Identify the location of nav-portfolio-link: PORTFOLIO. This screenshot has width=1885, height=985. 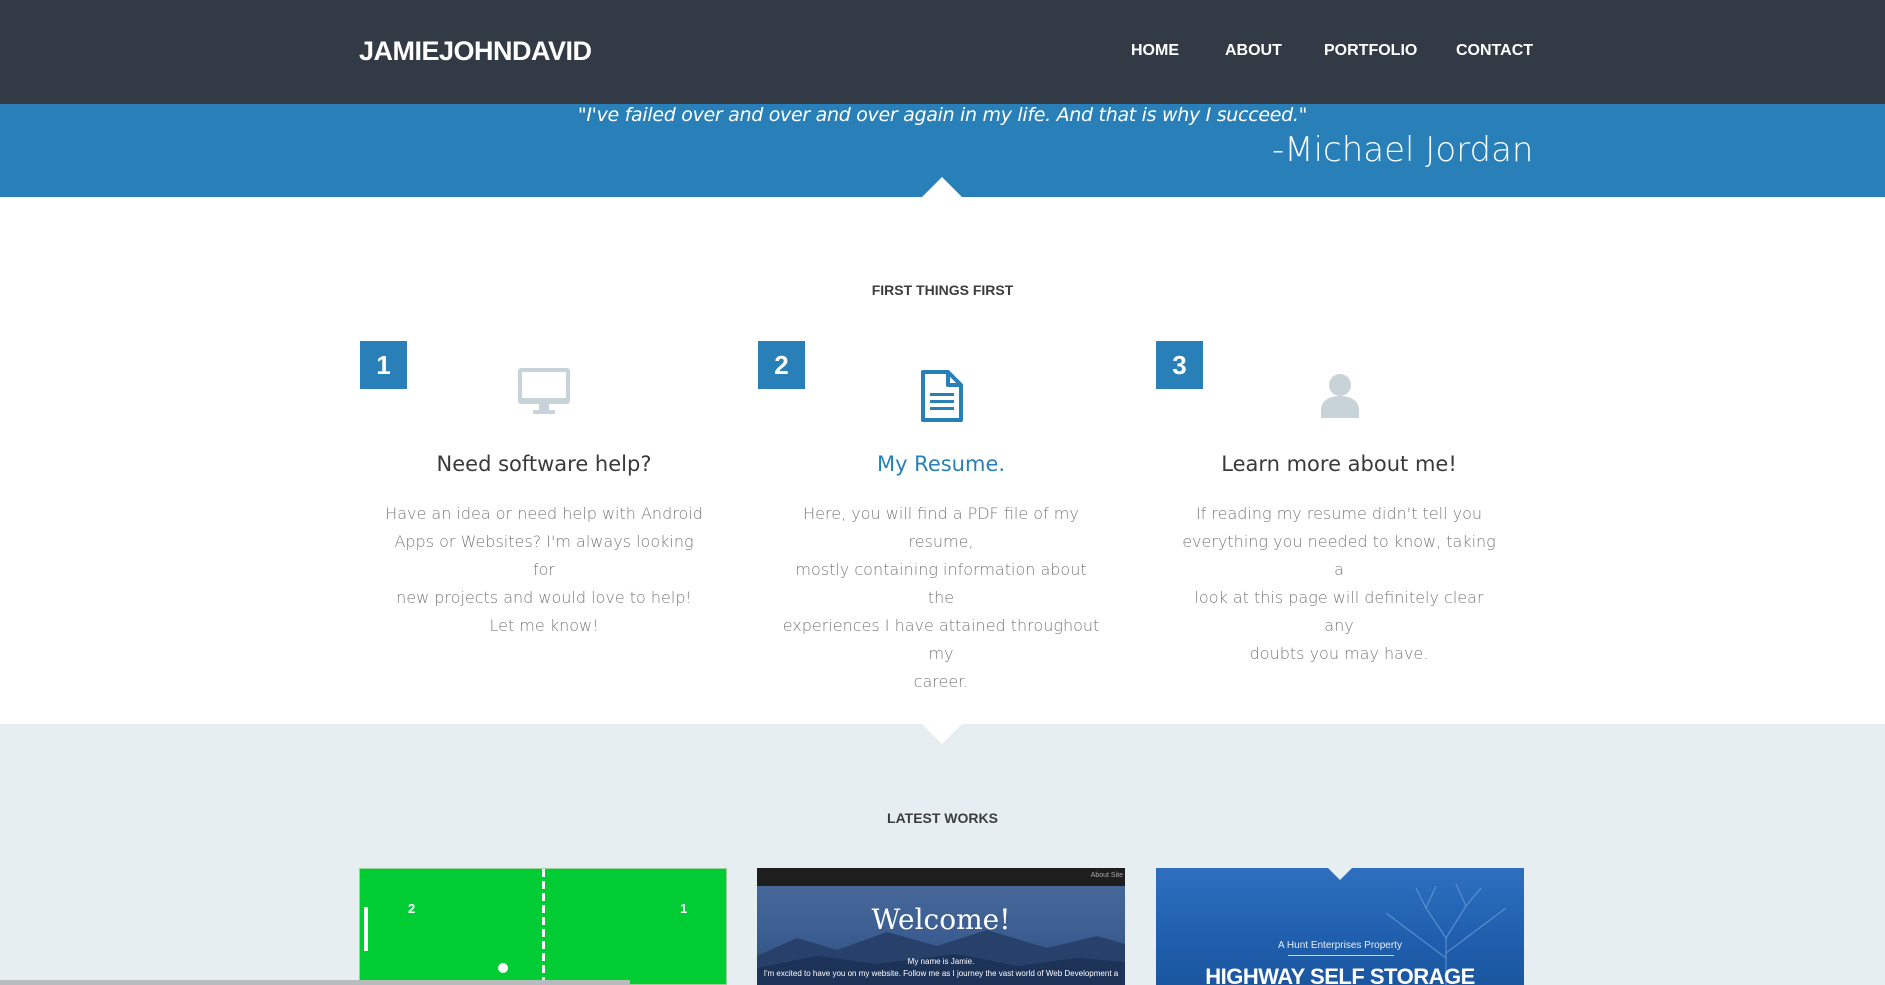
(1370, 51).